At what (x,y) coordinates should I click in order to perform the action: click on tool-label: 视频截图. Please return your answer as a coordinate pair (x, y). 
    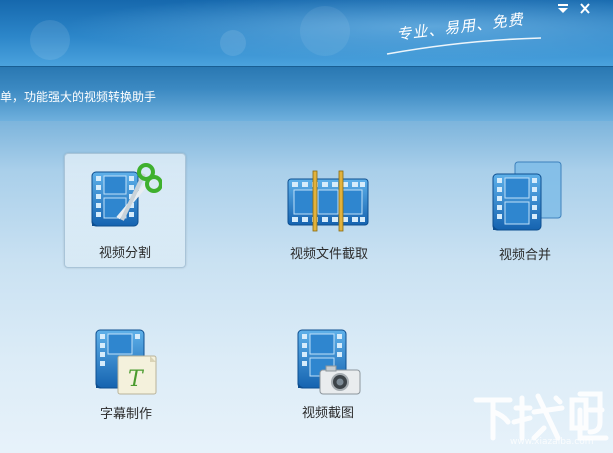
    Looking at the image, I should click on (327, 413).